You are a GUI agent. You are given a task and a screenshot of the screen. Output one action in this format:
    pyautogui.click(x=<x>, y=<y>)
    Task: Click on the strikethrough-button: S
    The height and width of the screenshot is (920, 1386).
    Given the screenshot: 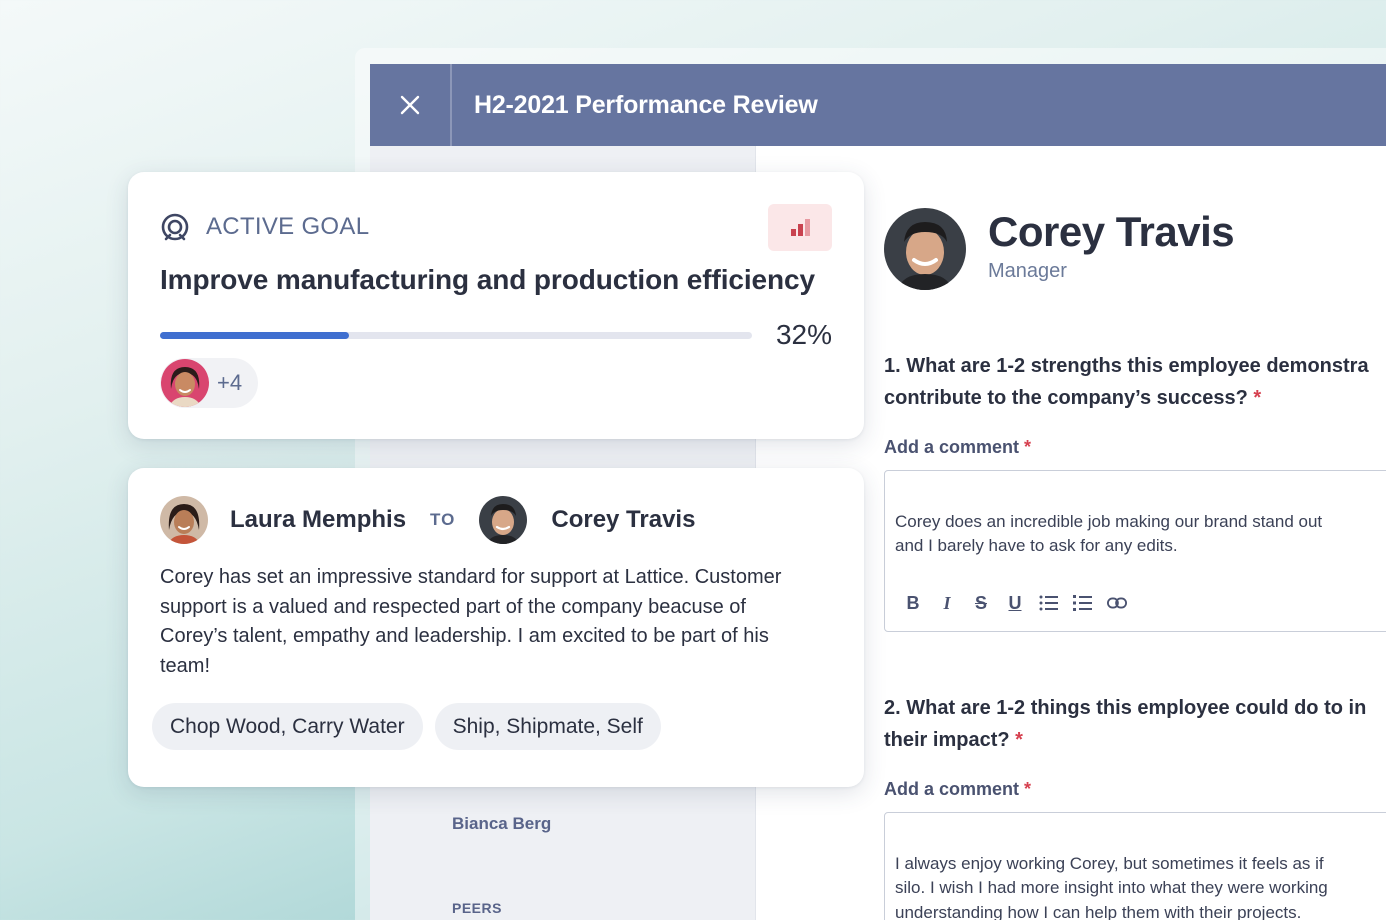 What is the action you would take?
    pyautogui.click(x=981, y=603)
    